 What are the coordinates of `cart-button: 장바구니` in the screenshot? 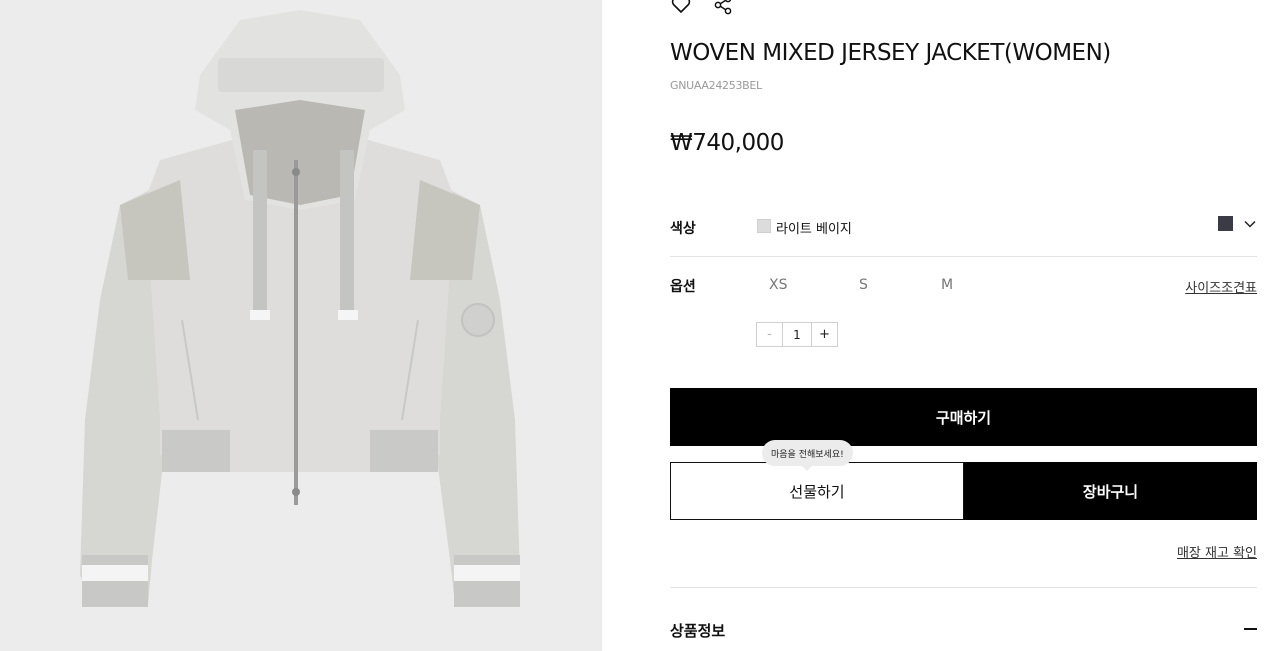 It's located at (1110, 491).